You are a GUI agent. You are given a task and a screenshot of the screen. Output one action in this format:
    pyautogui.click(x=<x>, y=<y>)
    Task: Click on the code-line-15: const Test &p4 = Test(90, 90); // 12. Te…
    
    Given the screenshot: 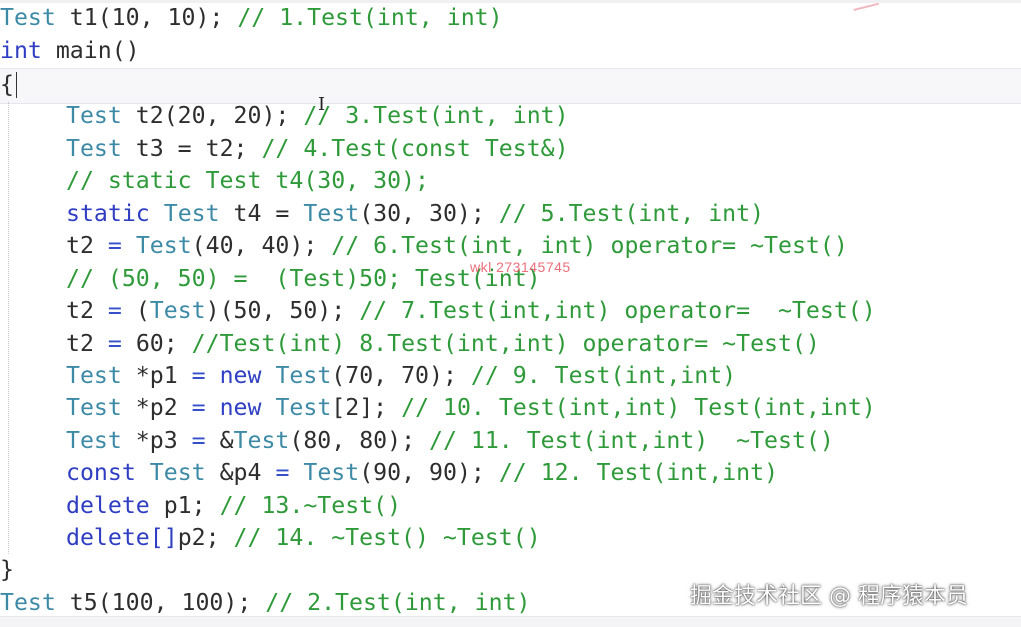 What is the action you would take?
    pyautogui.click(x=422, y=473)
    